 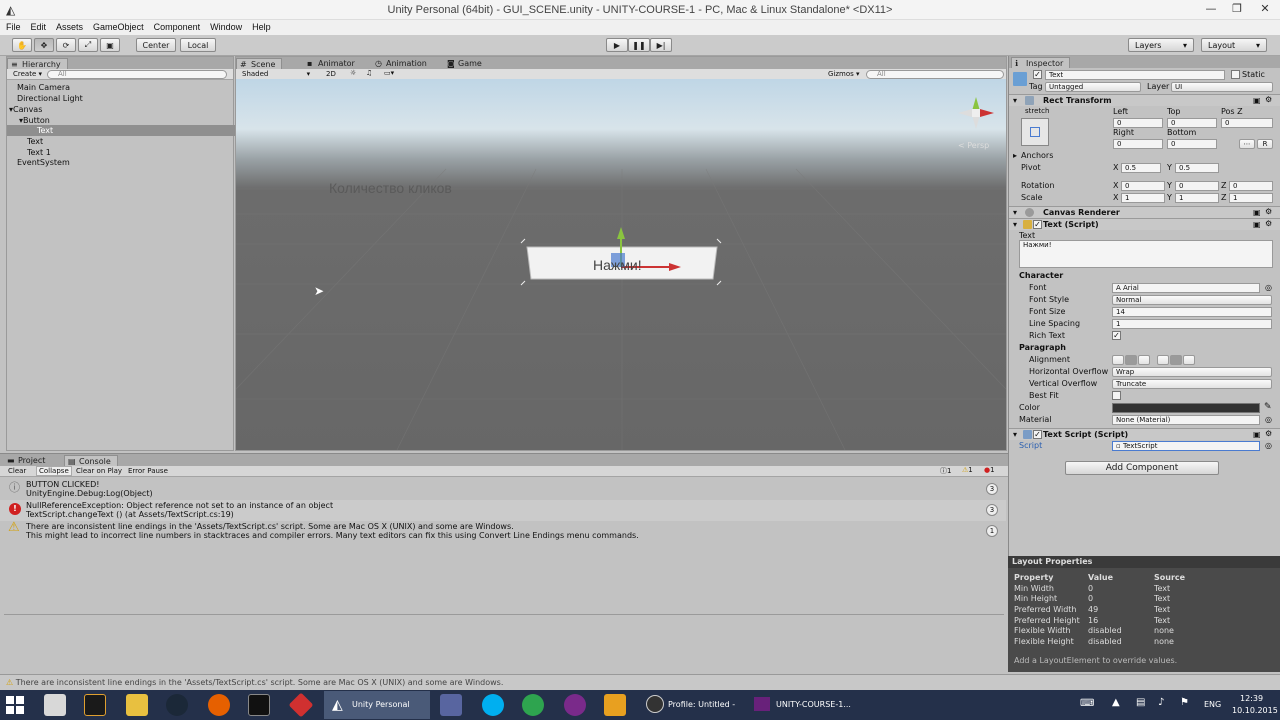 What do you see at coordinates (198, 45) in the screenshot?
I see `space-local-toggle: Local` at bounding box center [198, 45].